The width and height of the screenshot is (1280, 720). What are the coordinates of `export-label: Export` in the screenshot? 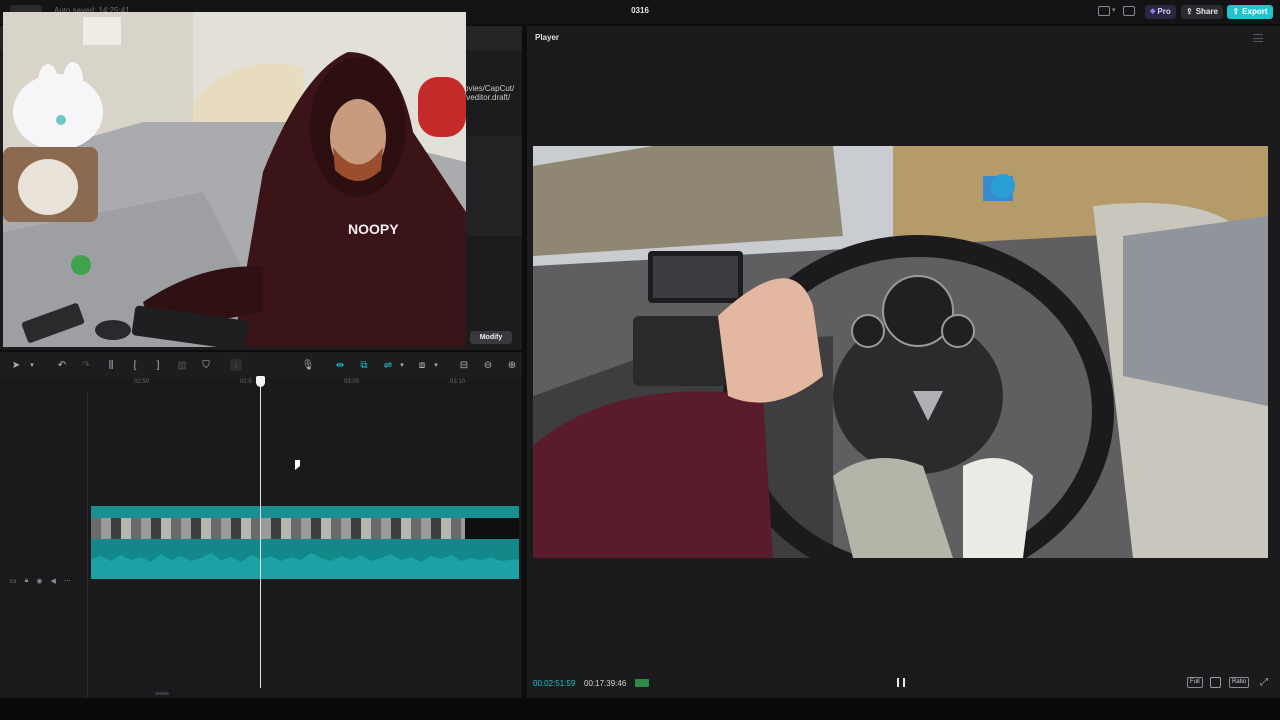 It's located at (1255, 11).